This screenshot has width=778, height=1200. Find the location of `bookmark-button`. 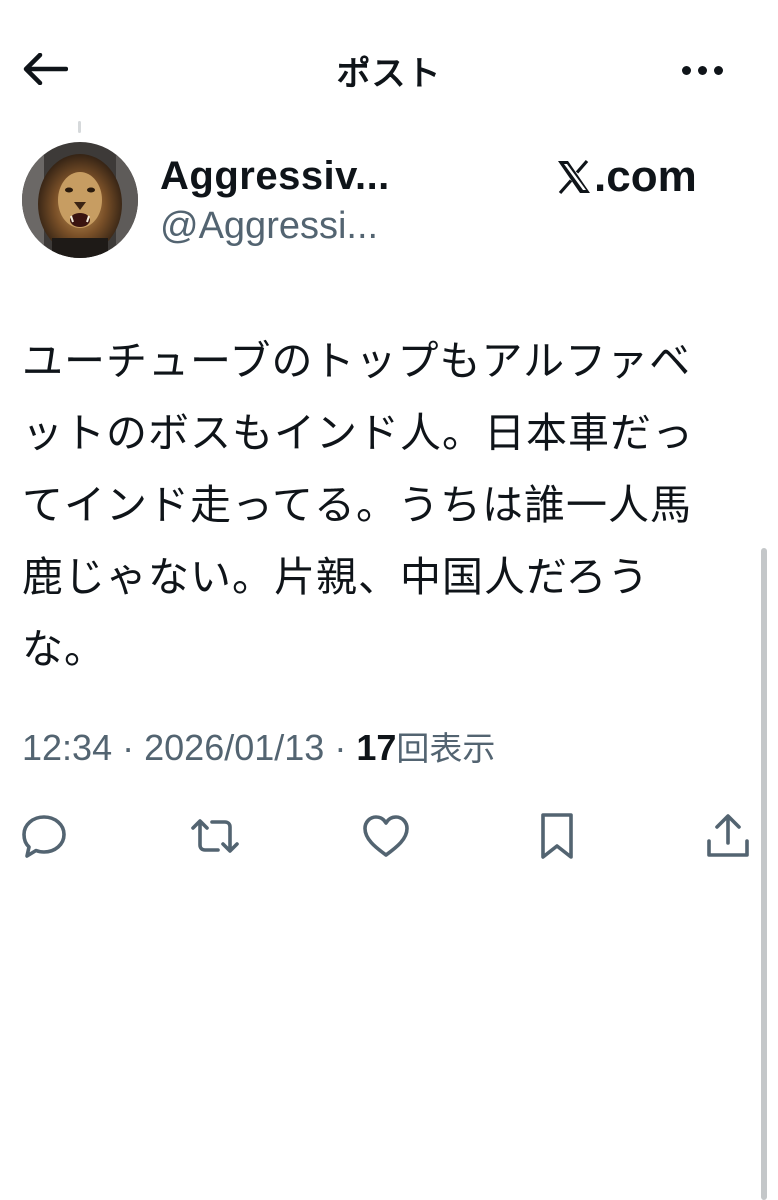

bookmark-button is located at coordinates (557, 836).